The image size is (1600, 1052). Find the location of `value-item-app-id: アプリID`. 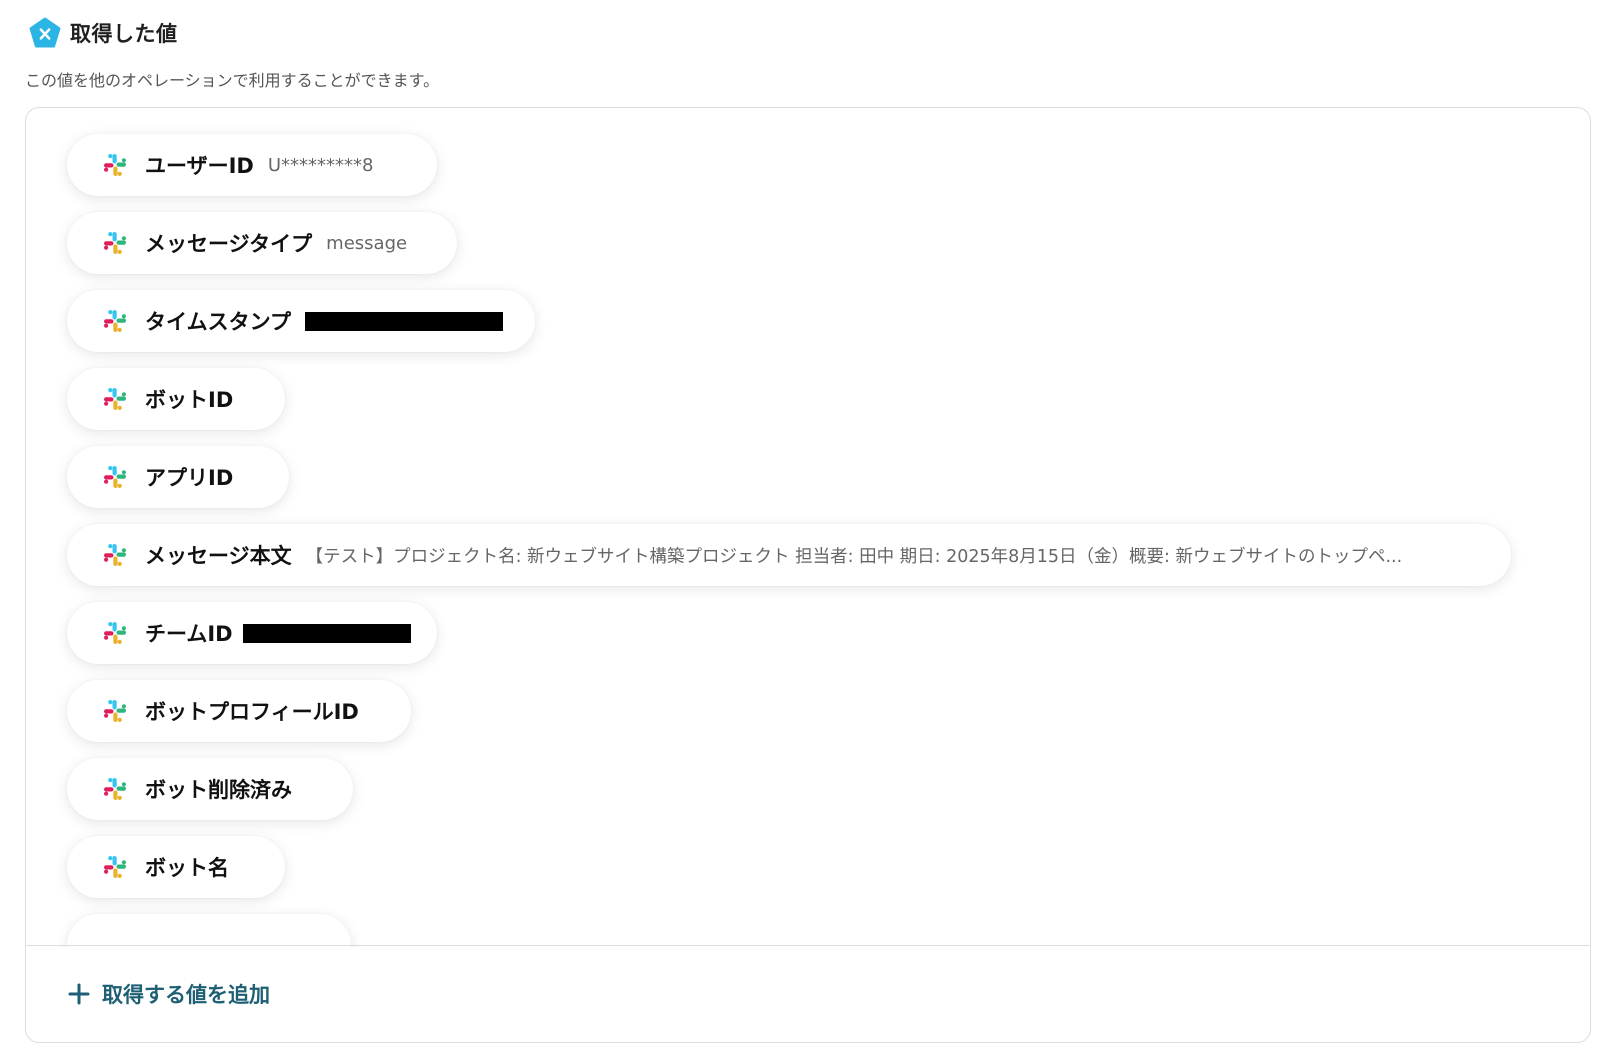

value-item-app-id: アプリID is located at coordinates (178, 477).